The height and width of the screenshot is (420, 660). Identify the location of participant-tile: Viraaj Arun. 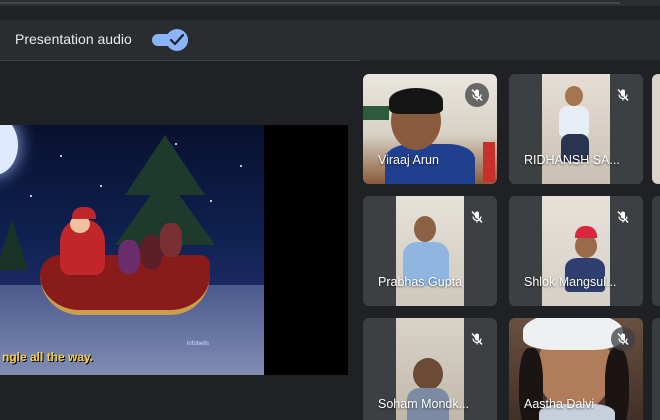
(430, 129).